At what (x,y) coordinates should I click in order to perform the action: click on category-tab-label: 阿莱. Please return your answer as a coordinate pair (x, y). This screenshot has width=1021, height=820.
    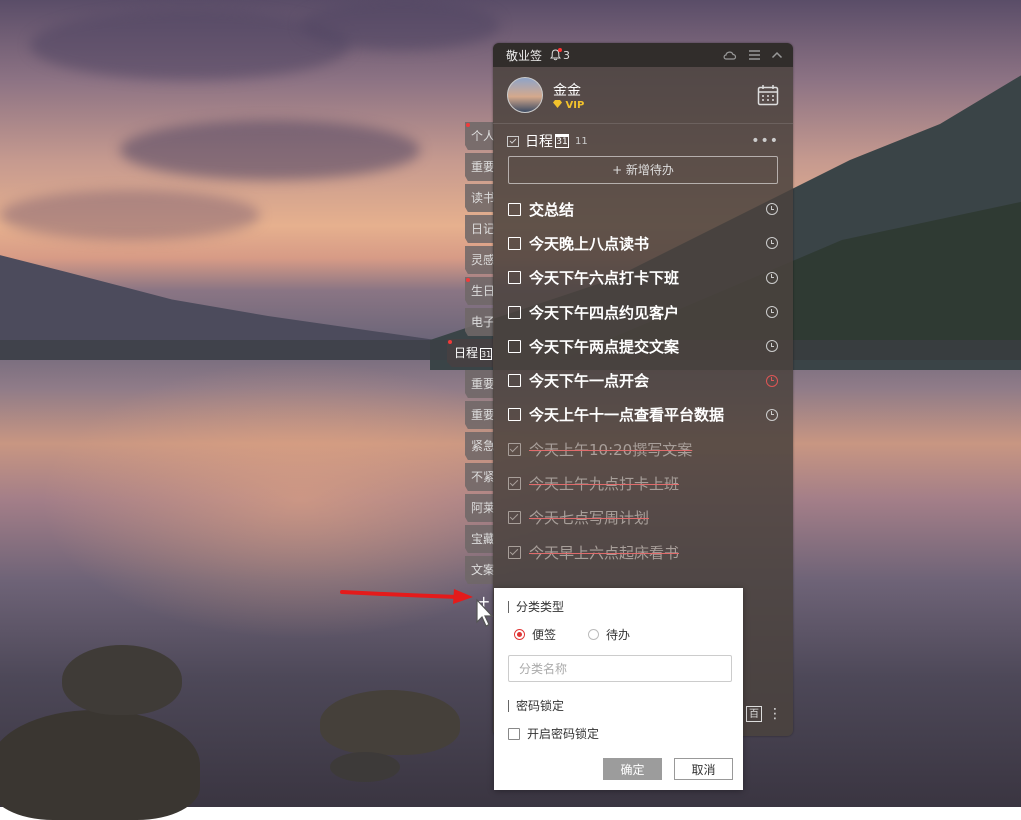
    Looking at the image, I should click on (482, 508).